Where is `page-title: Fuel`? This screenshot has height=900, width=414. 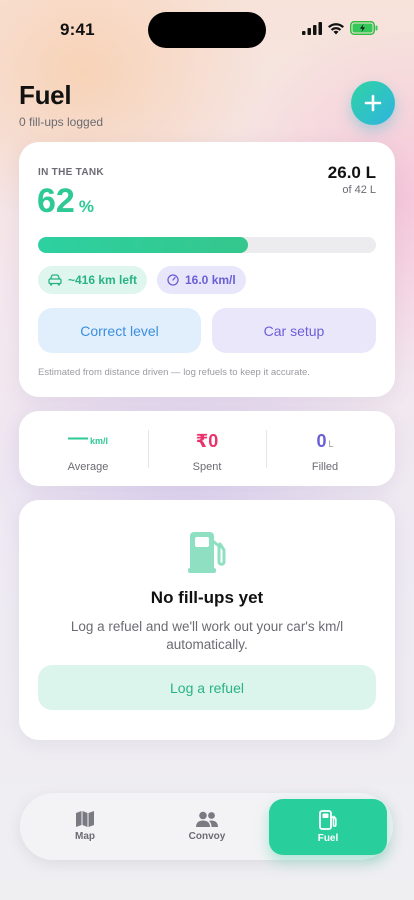
page-title: Fuel is located at coordinates (45, 95).